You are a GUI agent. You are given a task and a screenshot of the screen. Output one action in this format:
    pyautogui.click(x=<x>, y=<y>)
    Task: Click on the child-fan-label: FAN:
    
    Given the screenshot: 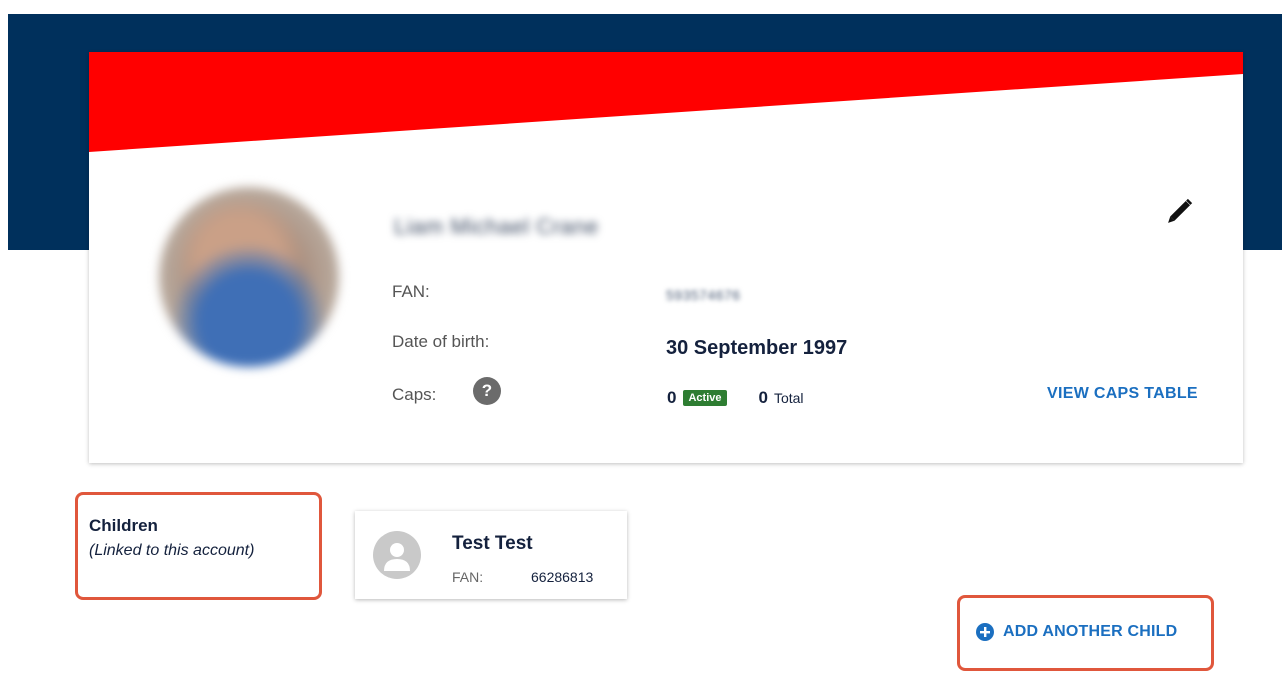 What is the action you would take?
    pyautogui.click(x=468, y=577)
    